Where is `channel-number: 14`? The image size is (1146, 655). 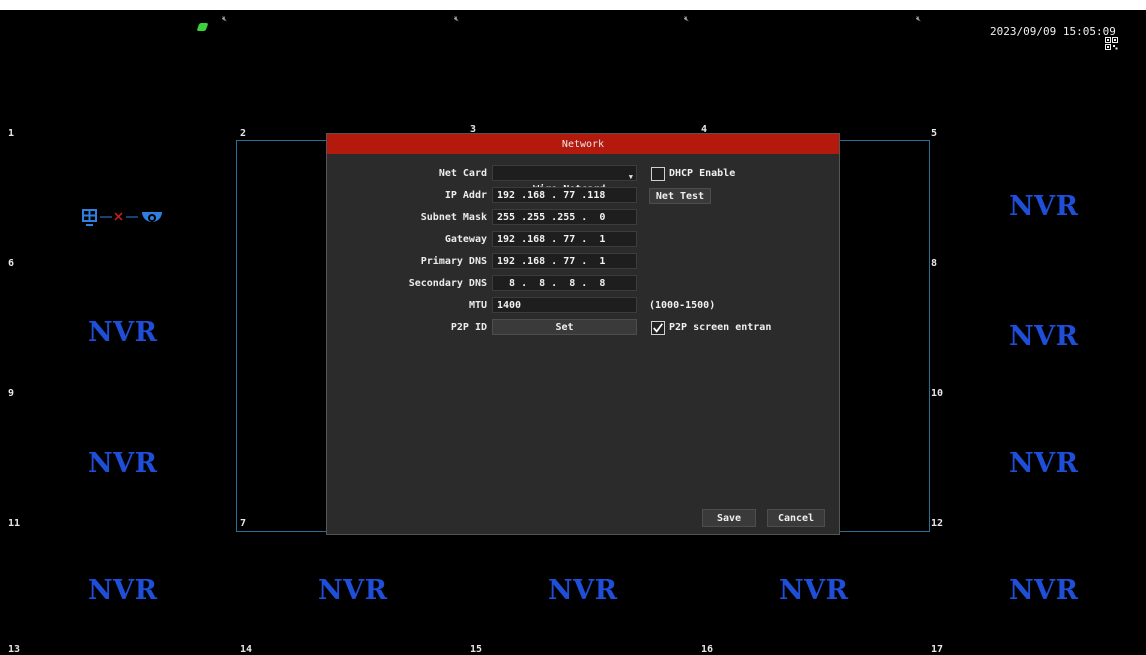
channel-number: 14 is located at coordinates (246, 649).